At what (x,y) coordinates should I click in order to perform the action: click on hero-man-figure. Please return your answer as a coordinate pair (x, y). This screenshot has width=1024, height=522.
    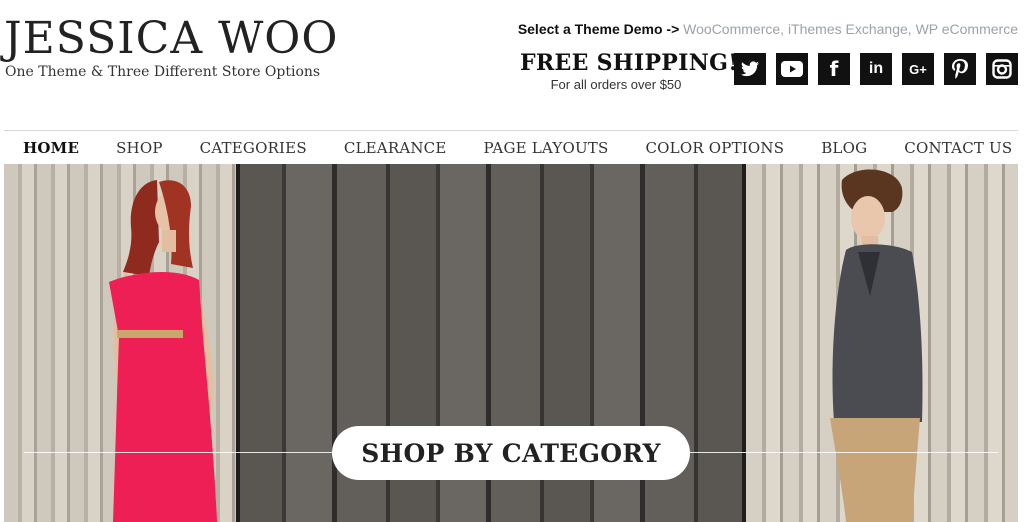
    Looking at the image, I should click on (876, 345).